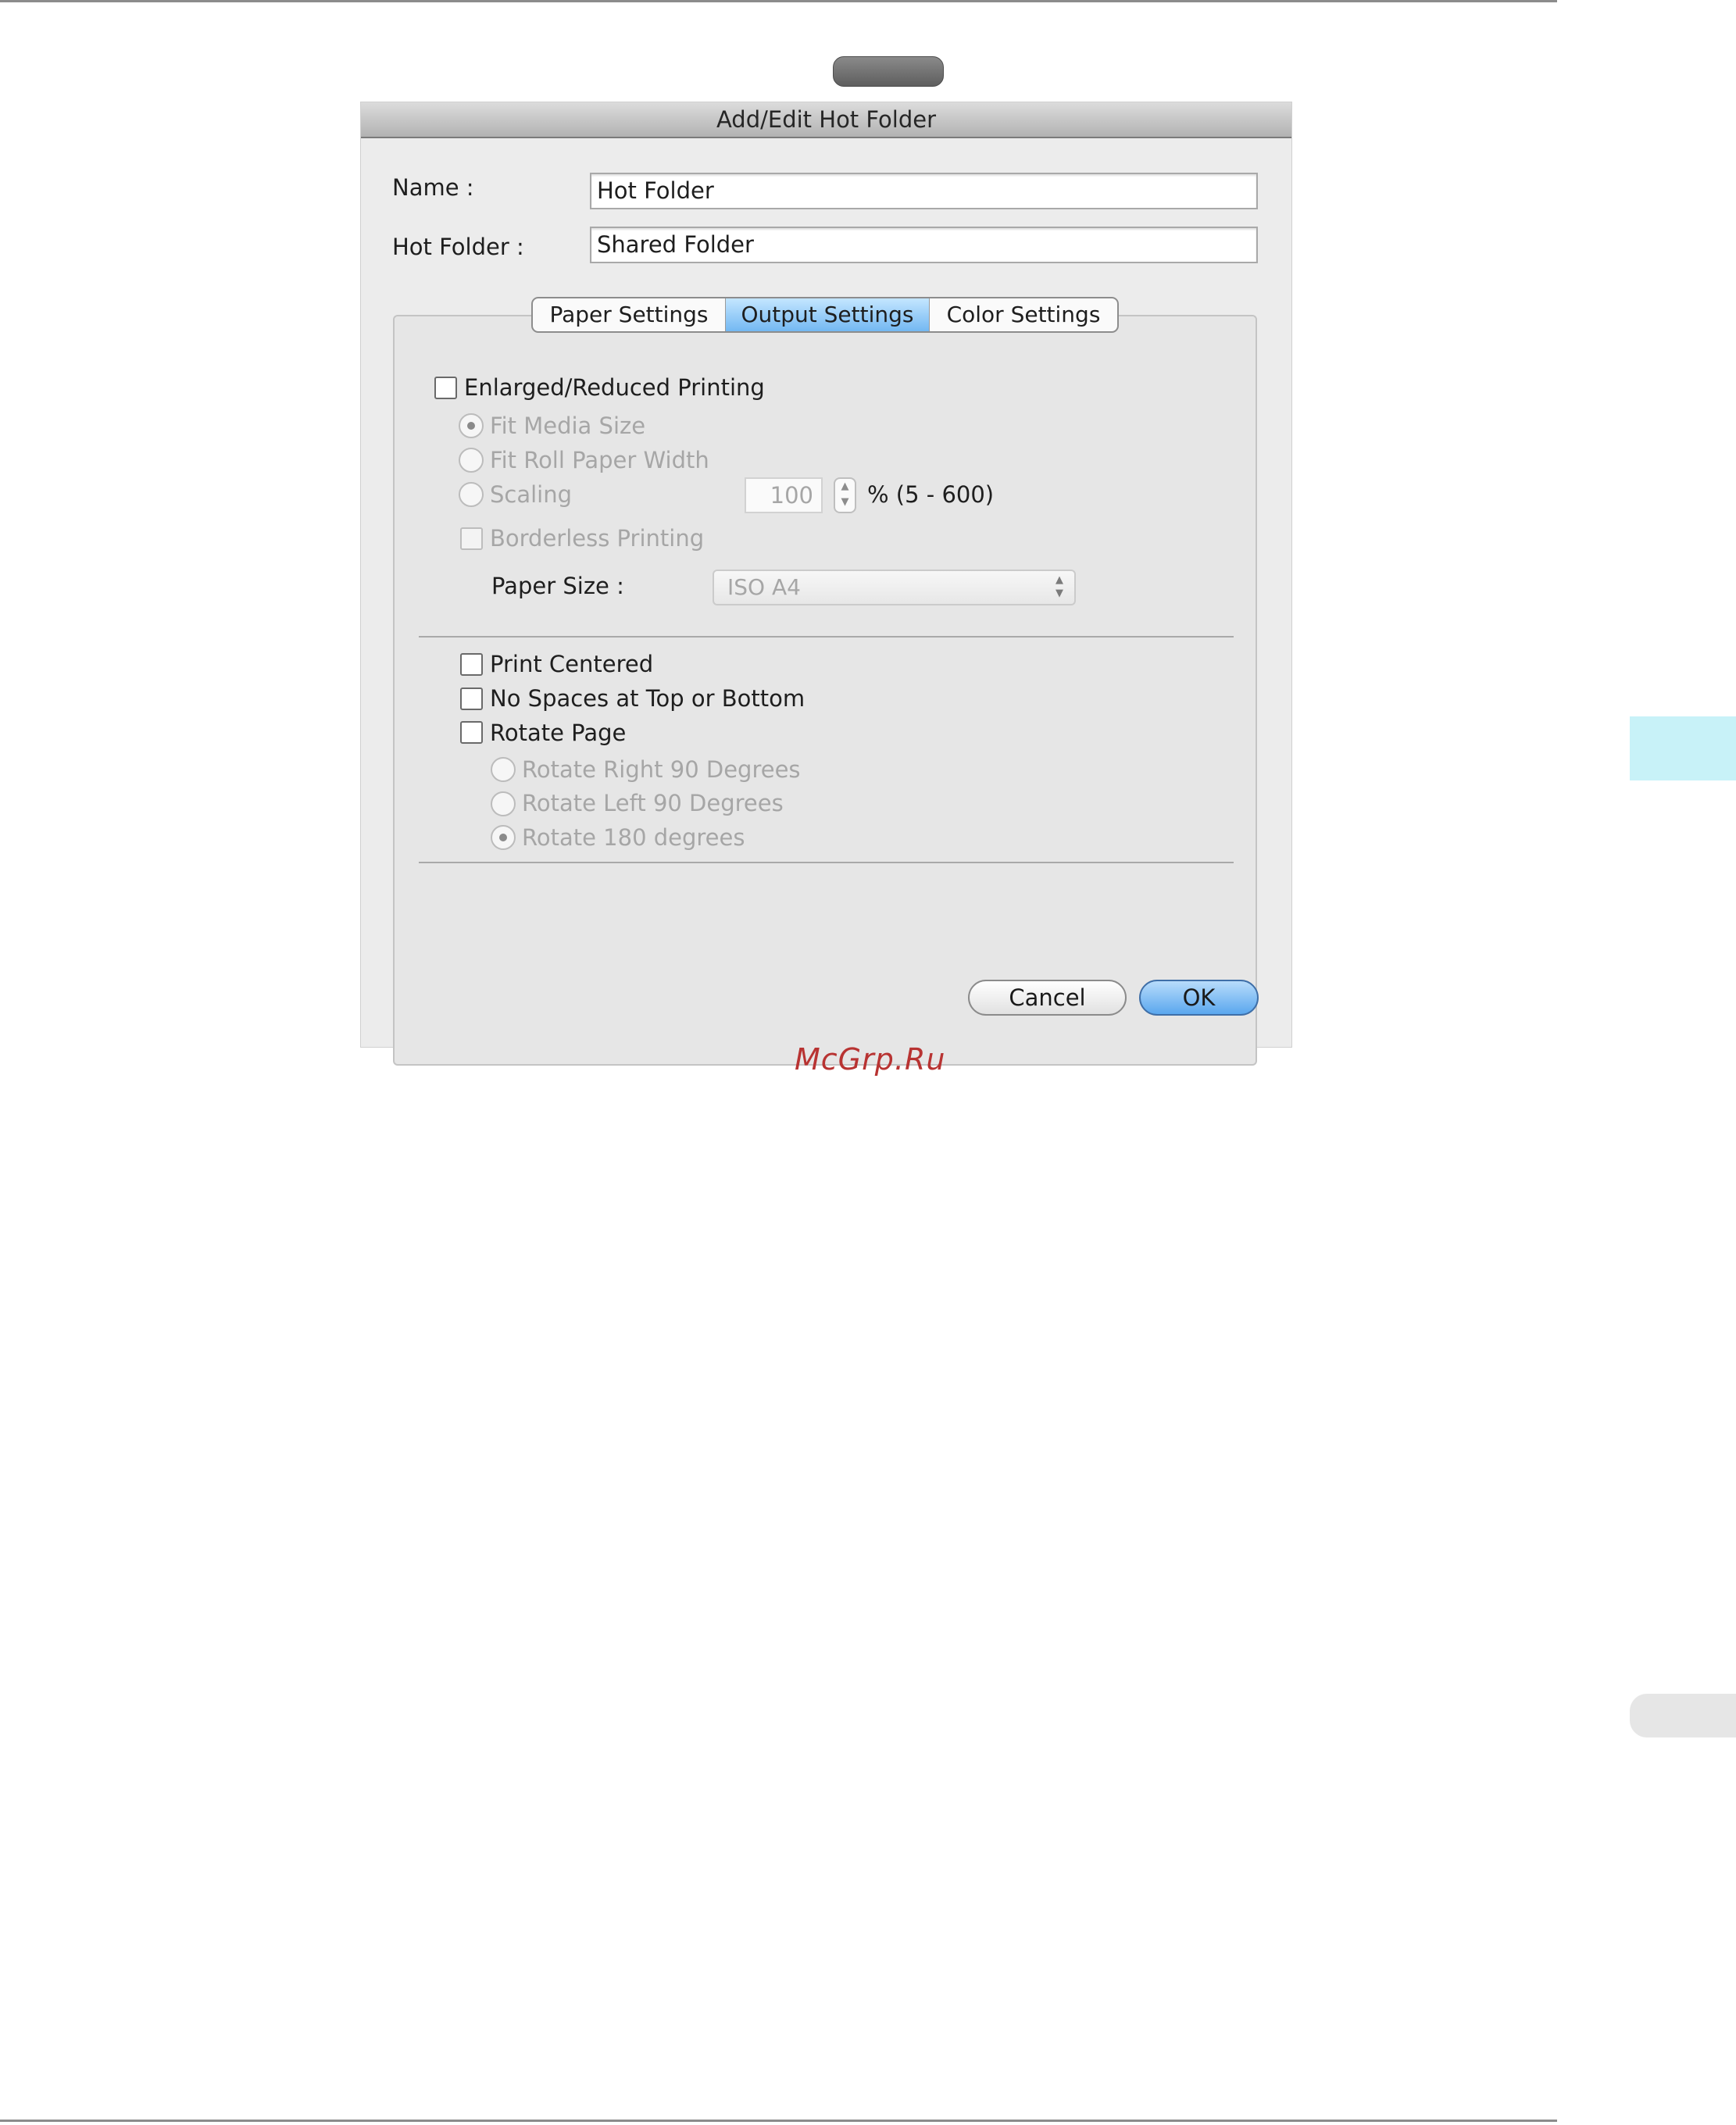 This screenshot has width=1736, height=2125. I want to click on hot-folder-label: Hot Folder :, so click(458, 247).